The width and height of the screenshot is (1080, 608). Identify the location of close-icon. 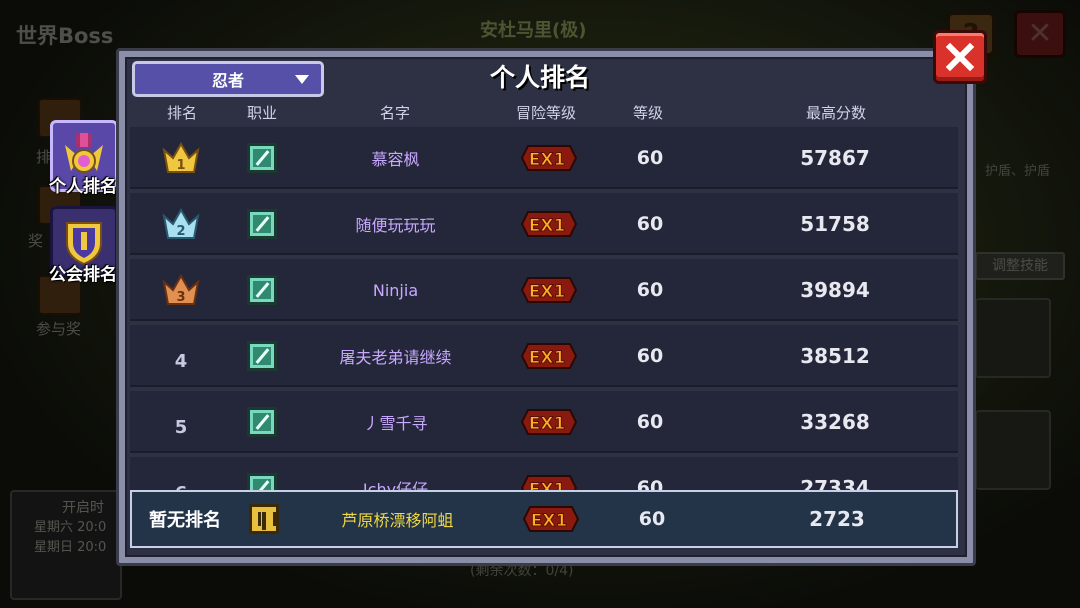
(960, 57).